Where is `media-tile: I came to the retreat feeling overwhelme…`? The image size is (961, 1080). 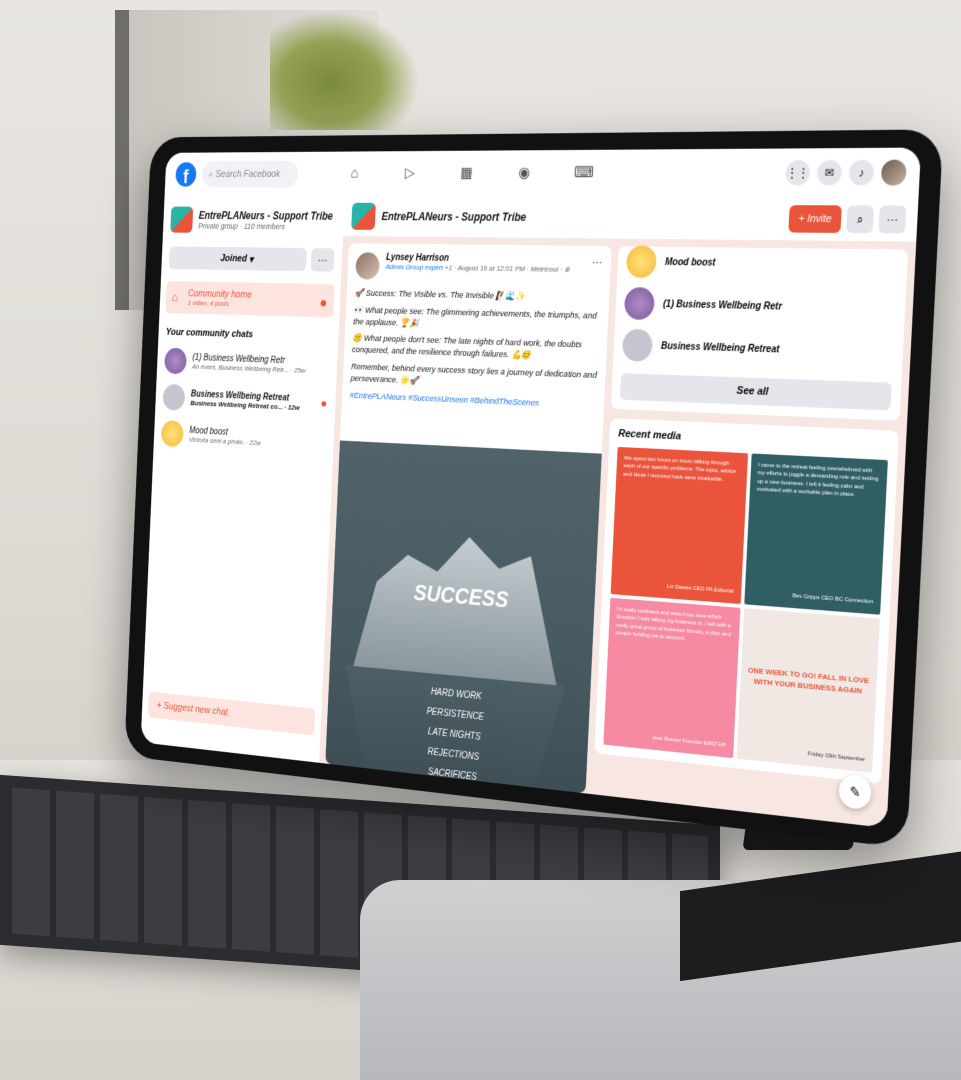 media-tile: I came to the retreat feeling overwhelme… is located at coordinates (816, 533).